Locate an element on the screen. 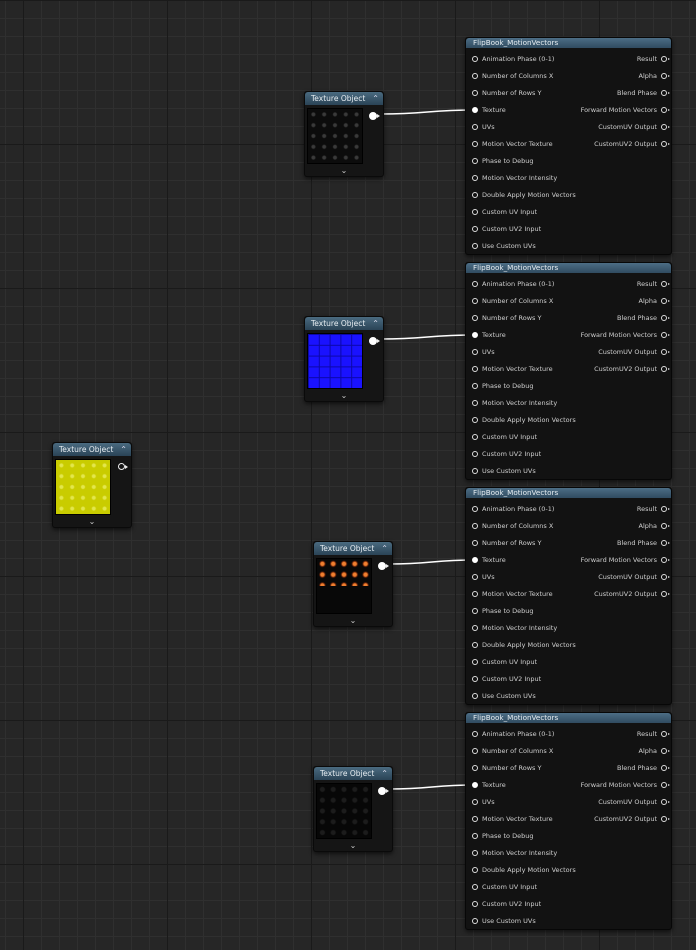  texture-object-node-1: Texture Object ⌃ ⌄ is located at coordinates (344, 134).